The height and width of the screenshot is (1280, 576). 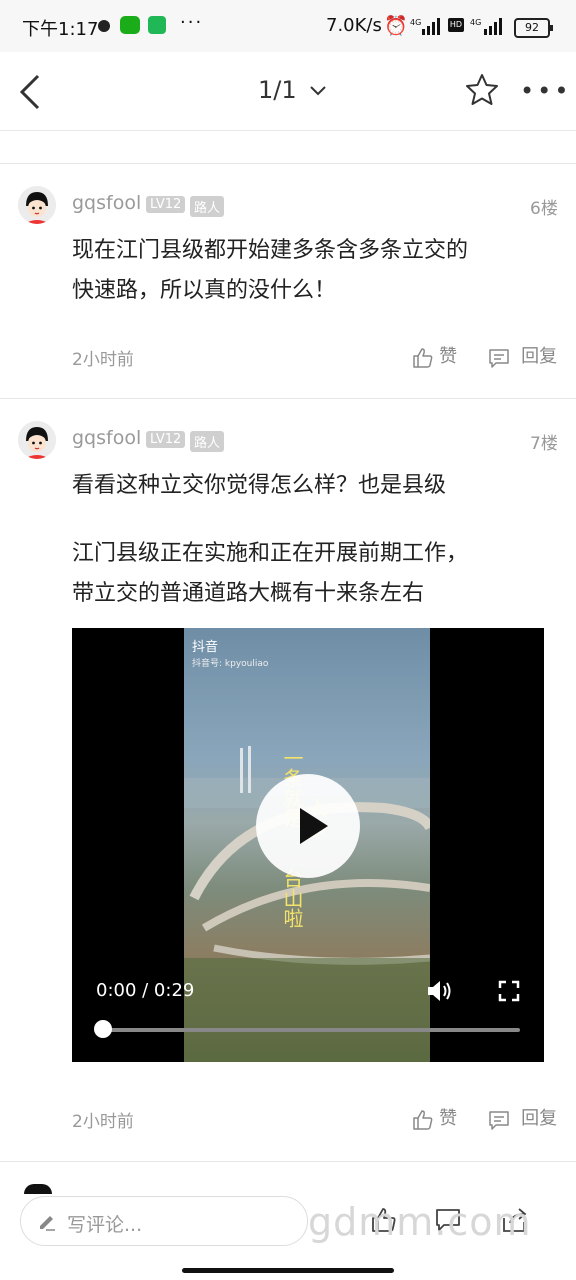 What do you see at coordinates (456, 25) in the screenshot?
I see `hd-icon: HD` at bounding box center [456, 25].